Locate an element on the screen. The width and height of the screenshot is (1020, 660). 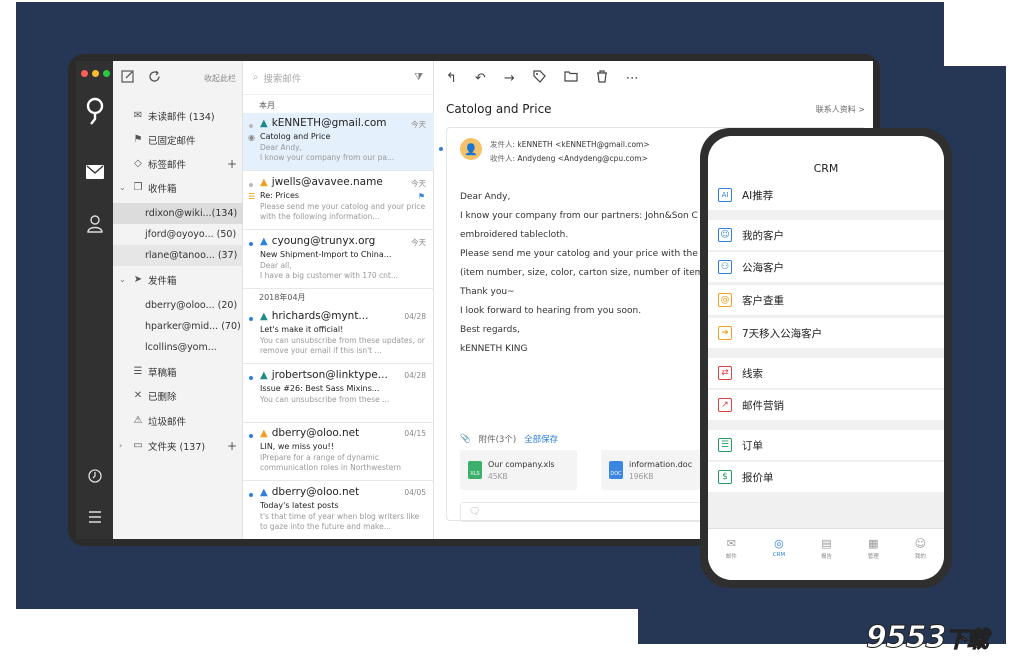
quote-icon: $ is located at coordinates (725, 477).